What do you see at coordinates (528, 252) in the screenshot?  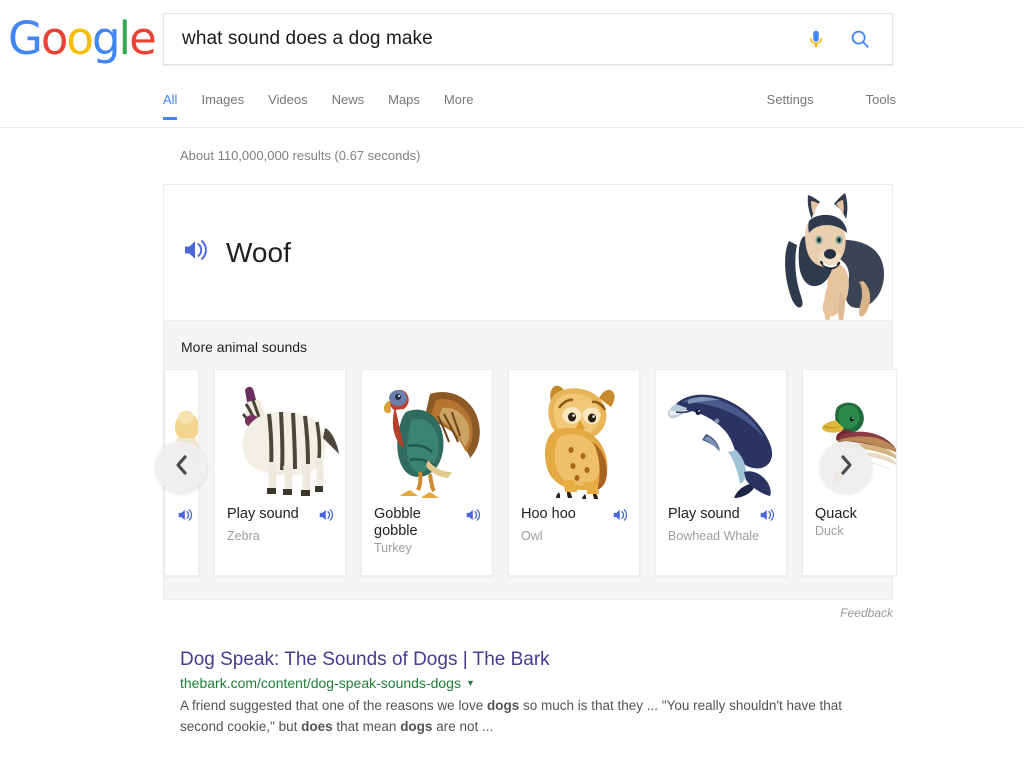 I see `answer-top-section: Woof` at bounding box center [528, 252].